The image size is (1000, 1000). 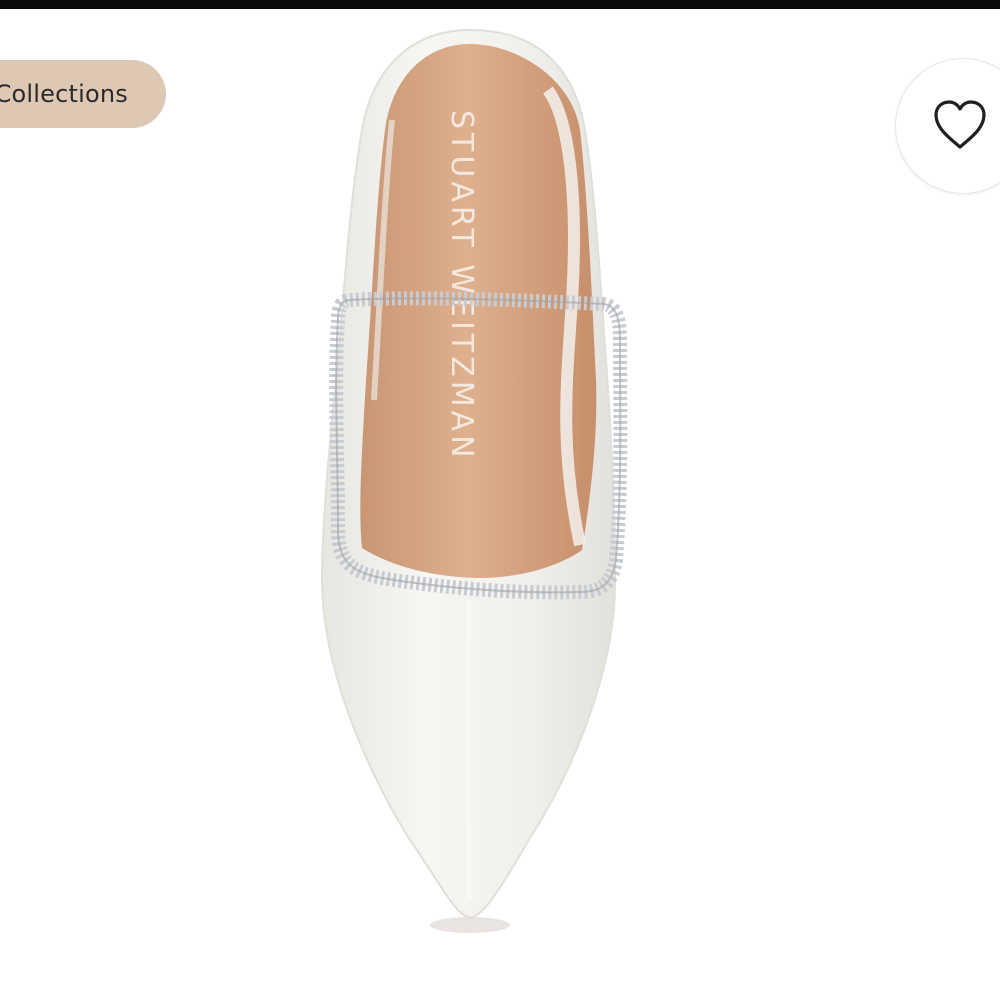 What do you see at coordinates (470, 925) in the screenshot?
I see `shoe-shadow` at bounding box center [470, 925].